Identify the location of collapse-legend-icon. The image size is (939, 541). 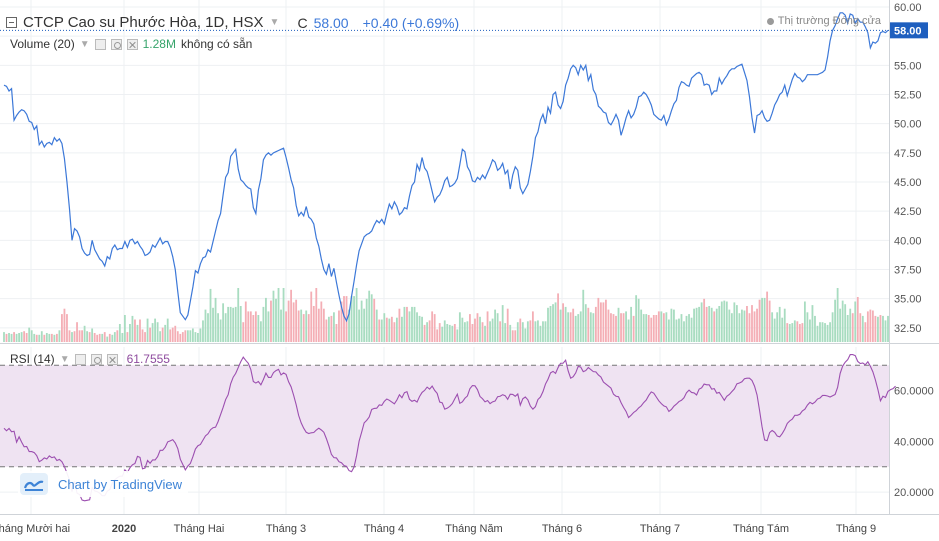
(11, 22).